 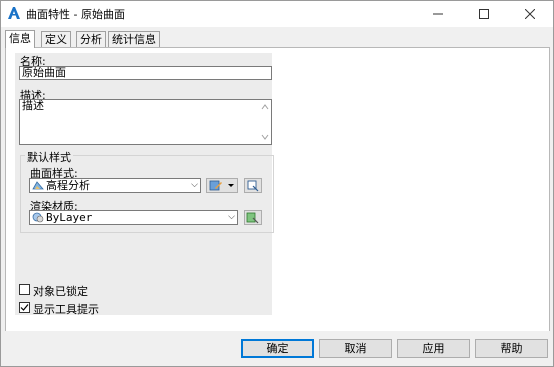 I want to click on pick-style-button, so click(x=253, y=185).